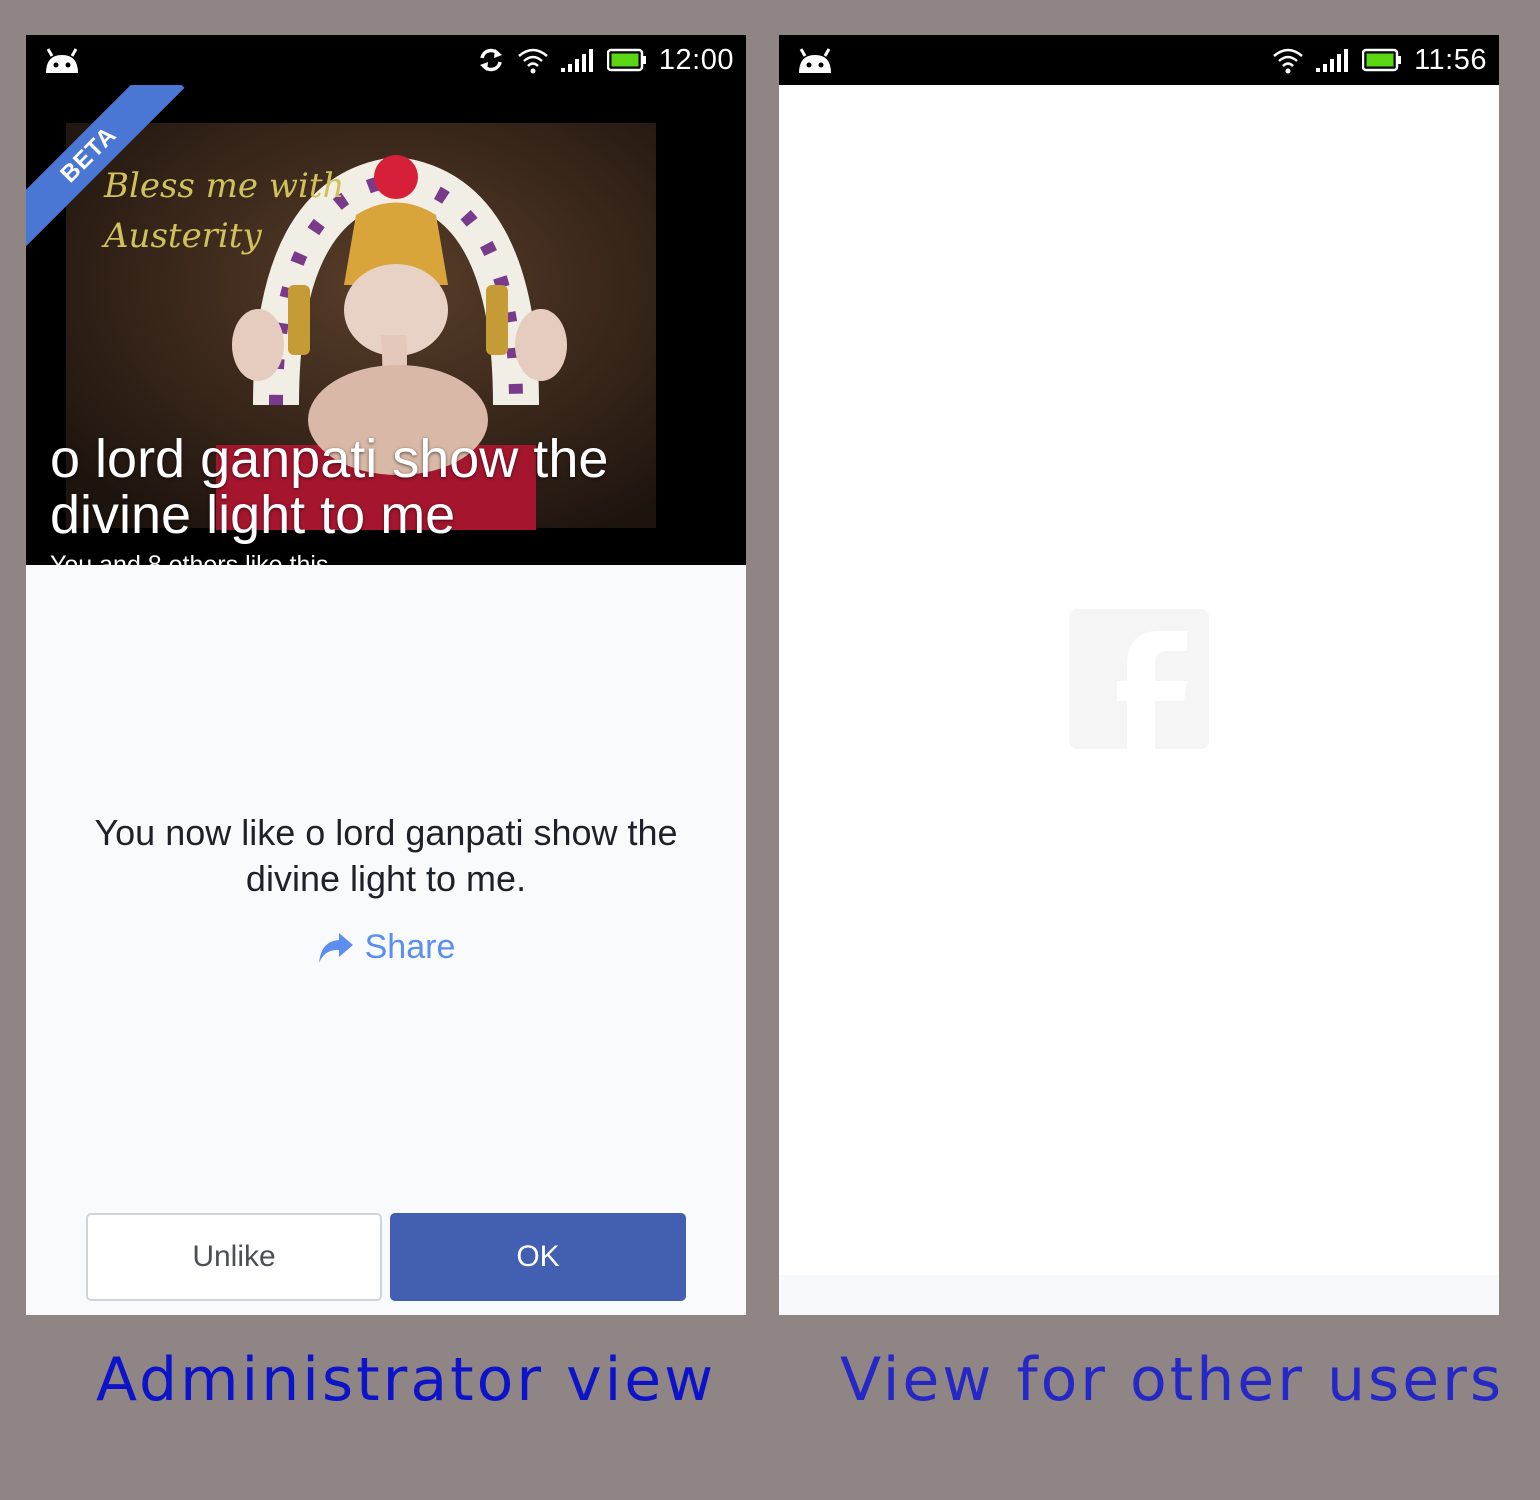  Describe the element at coordinates (181, 236) in the screenshot. I see `photo-caption-line2: Austerity` at that location.